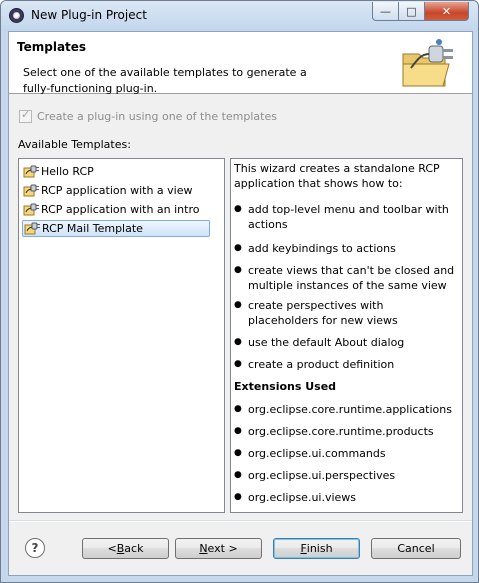  I want to click on eclipse-icon, so click(16, 15).